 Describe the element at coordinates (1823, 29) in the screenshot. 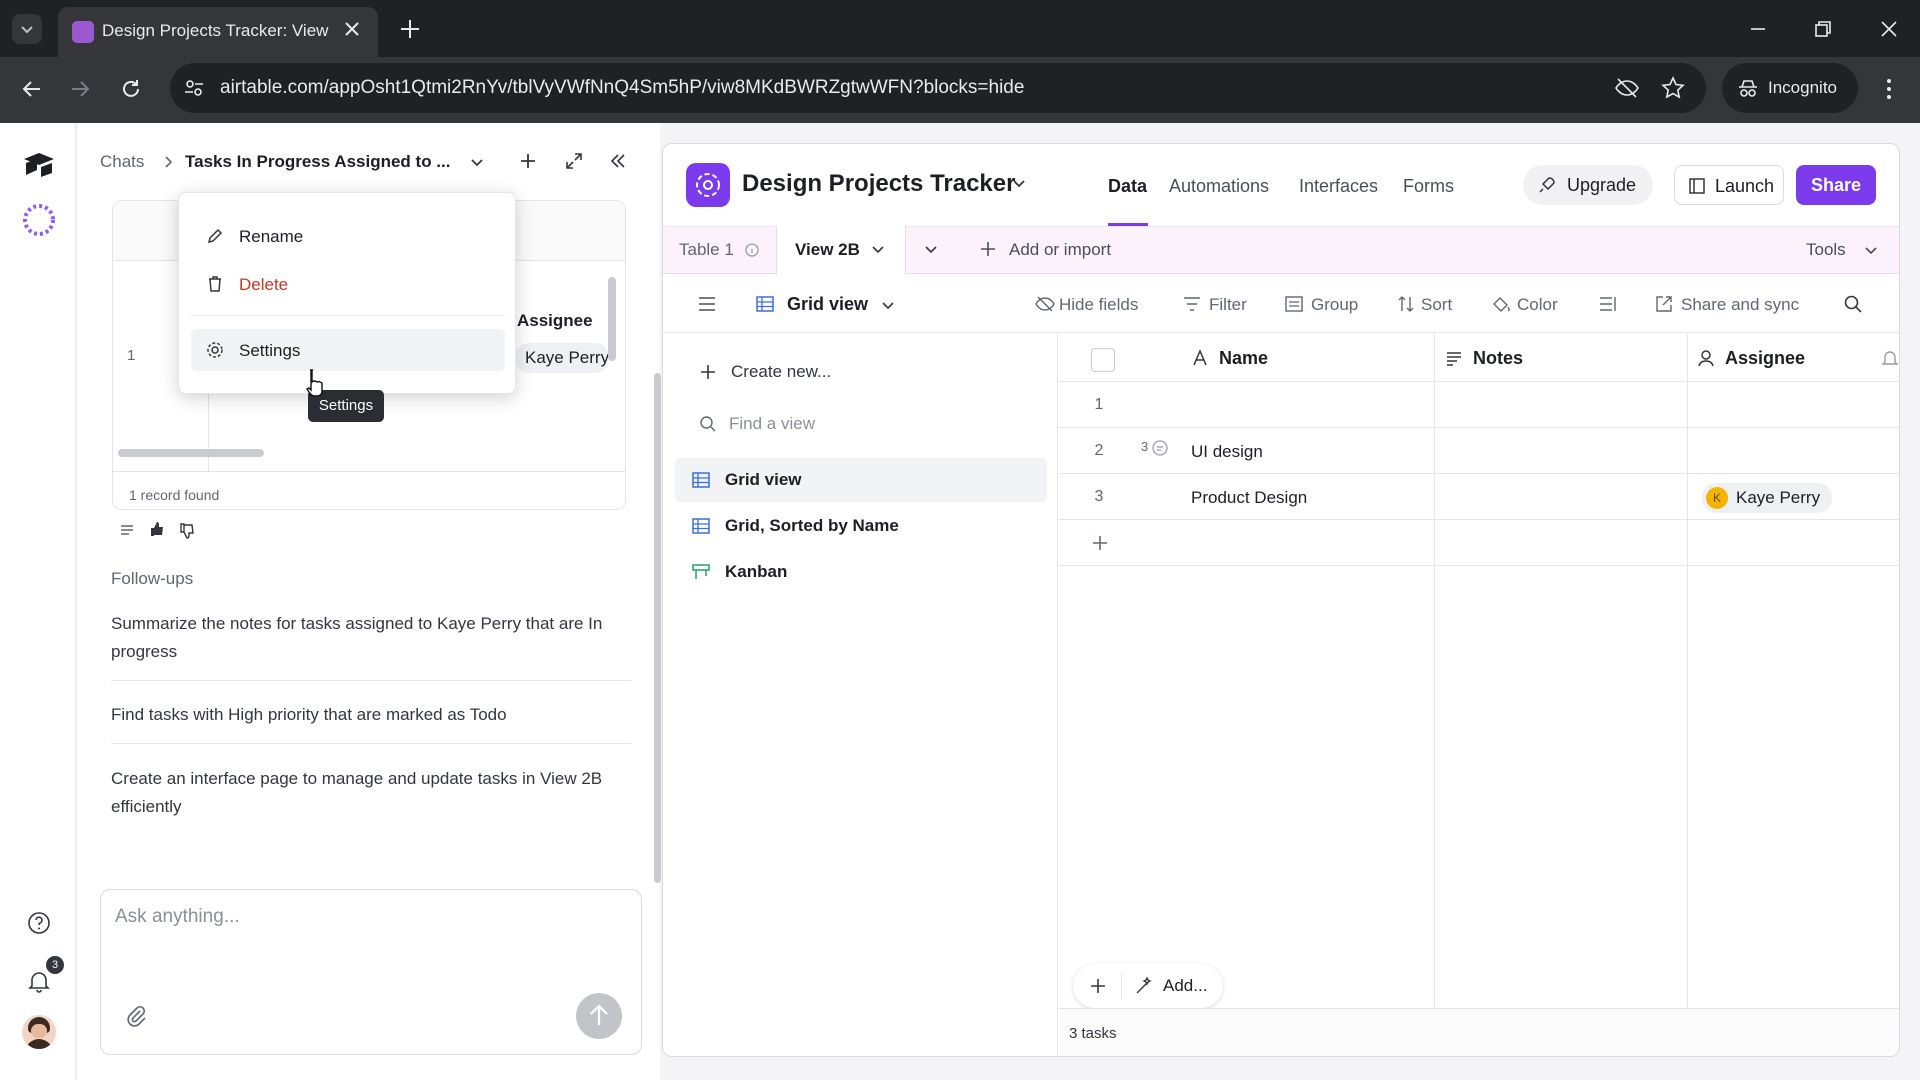

I see `restore-icon` at that location.